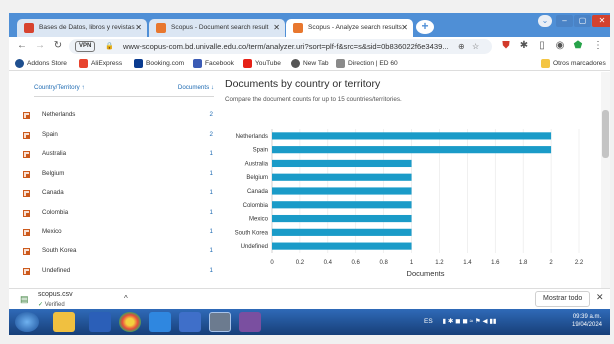 This screenshot has height=344, width=614. I want to click on bookmark-addons-store: Addons Store, so click(41, 63).